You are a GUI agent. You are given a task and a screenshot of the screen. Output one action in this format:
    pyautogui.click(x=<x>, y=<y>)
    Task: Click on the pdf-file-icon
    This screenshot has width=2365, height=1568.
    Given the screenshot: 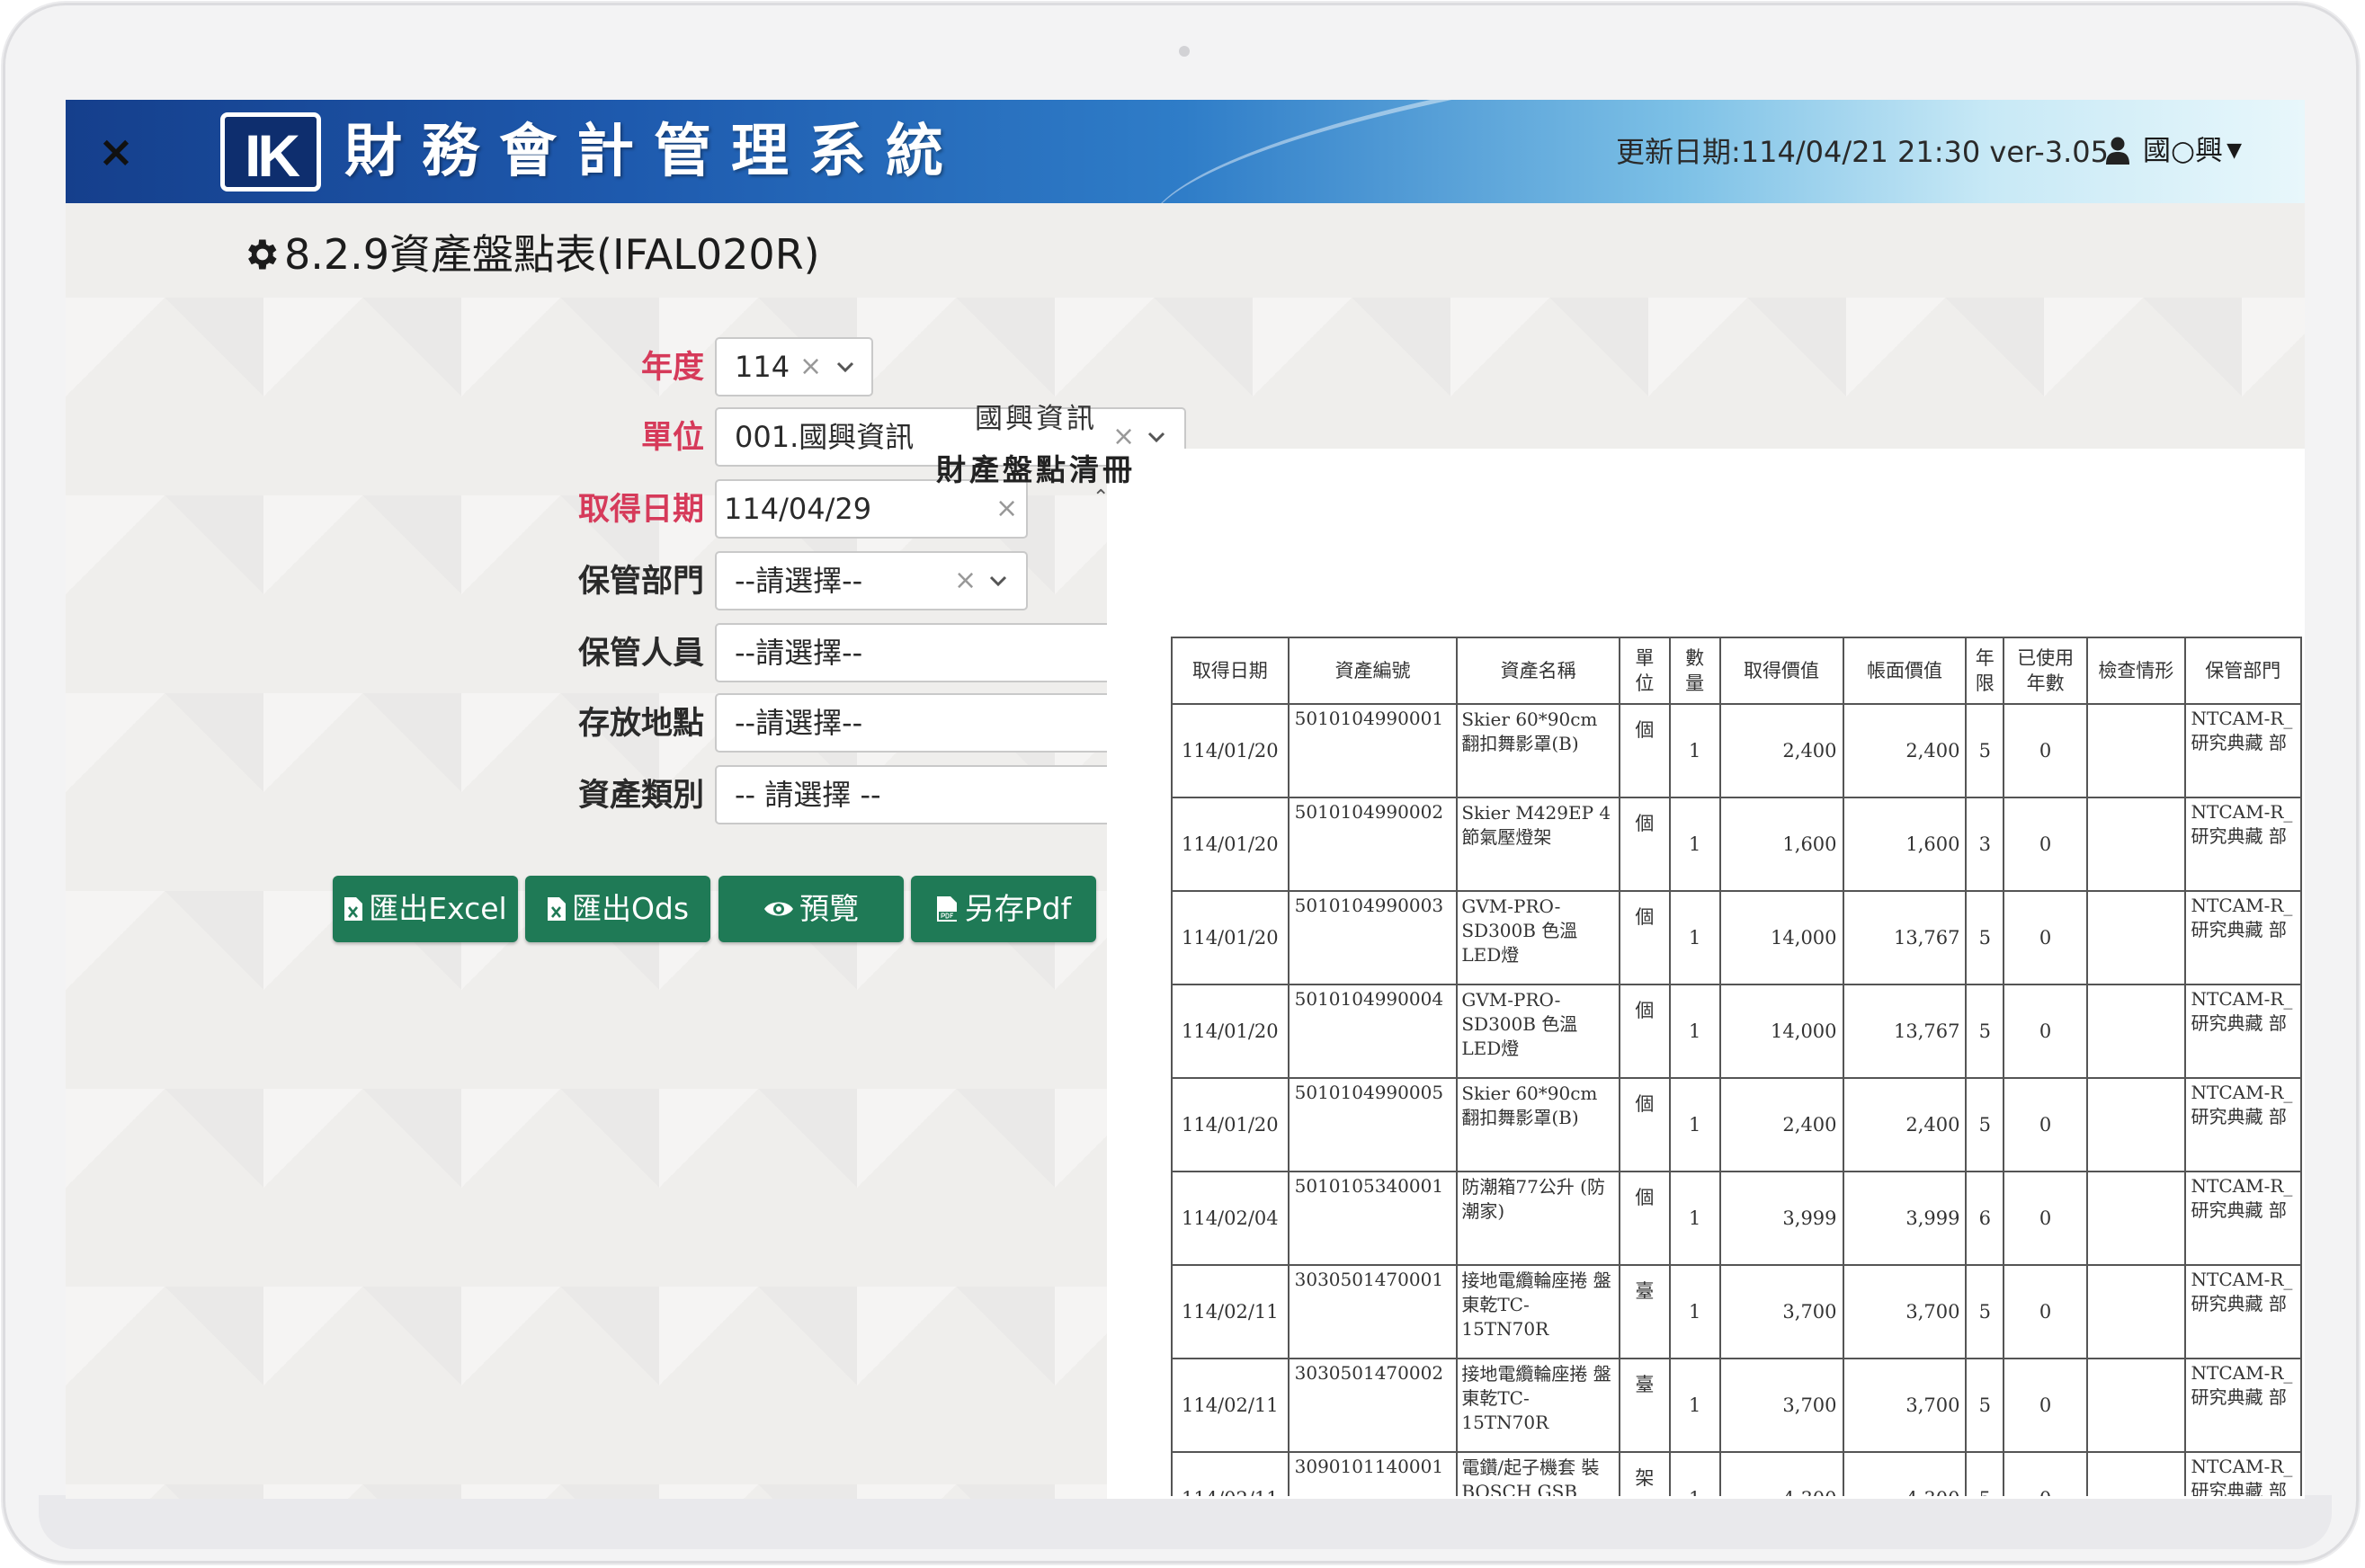 What is the action you would take?
    pyautogui.click(x=946, y=909)
    